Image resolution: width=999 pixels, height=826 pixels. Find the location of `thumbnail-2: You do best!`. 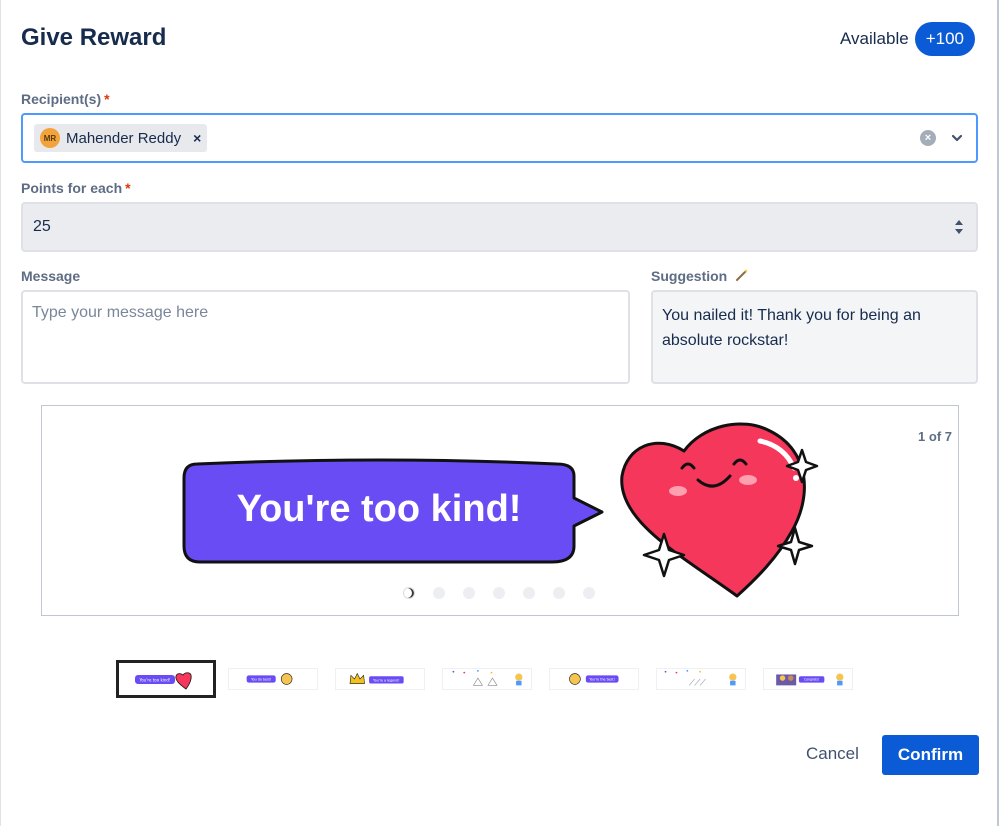

thumbnail-2: You do best! is located at coordinates (273, 679).